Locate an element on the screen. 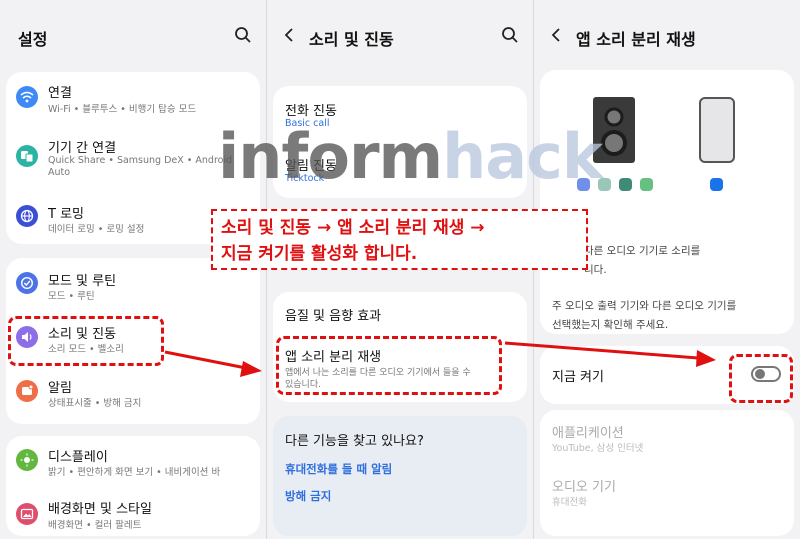 This screenshot has height=539, width=800. audio-device-setting: 오디오 기기 휴대전화 is located at coordinates (667, 494).